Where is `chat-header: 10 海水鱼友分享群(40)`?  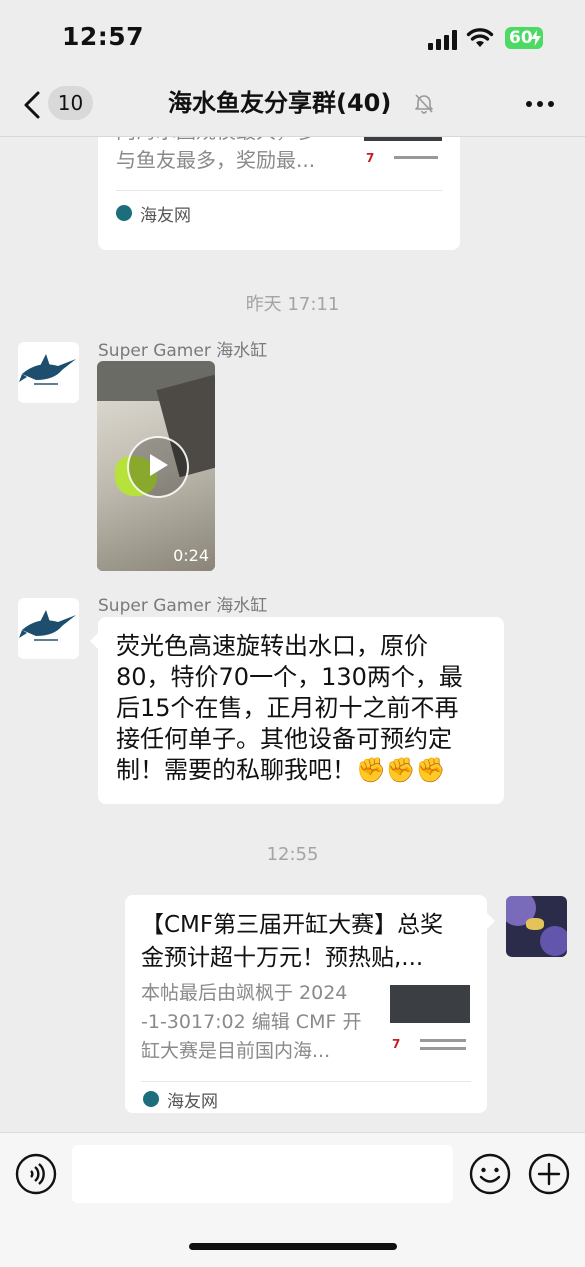 chat-header: 10 海水鱼友分享群(40) is located at coordinates (292, 108).